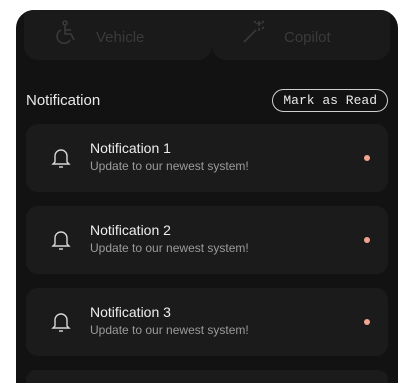  What do you see at coordinates (130, 312) in the screenshot?
I see `notification-title: Notification 3` at bounding box center [130, 312].